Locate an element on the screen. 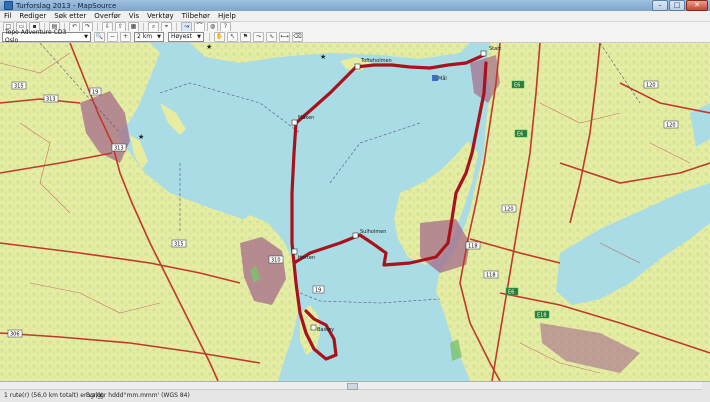  waypoint-start-label: Start is located at coordinates (495, 49).